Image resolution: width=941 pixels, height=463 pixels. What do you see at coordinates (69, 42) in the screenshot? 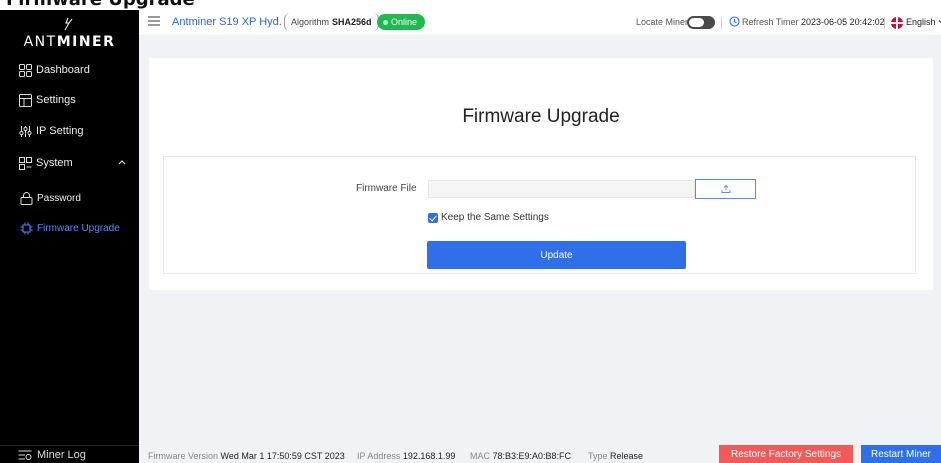
I see `brand-name: ANTMINER` at bounding box center [69, 42].